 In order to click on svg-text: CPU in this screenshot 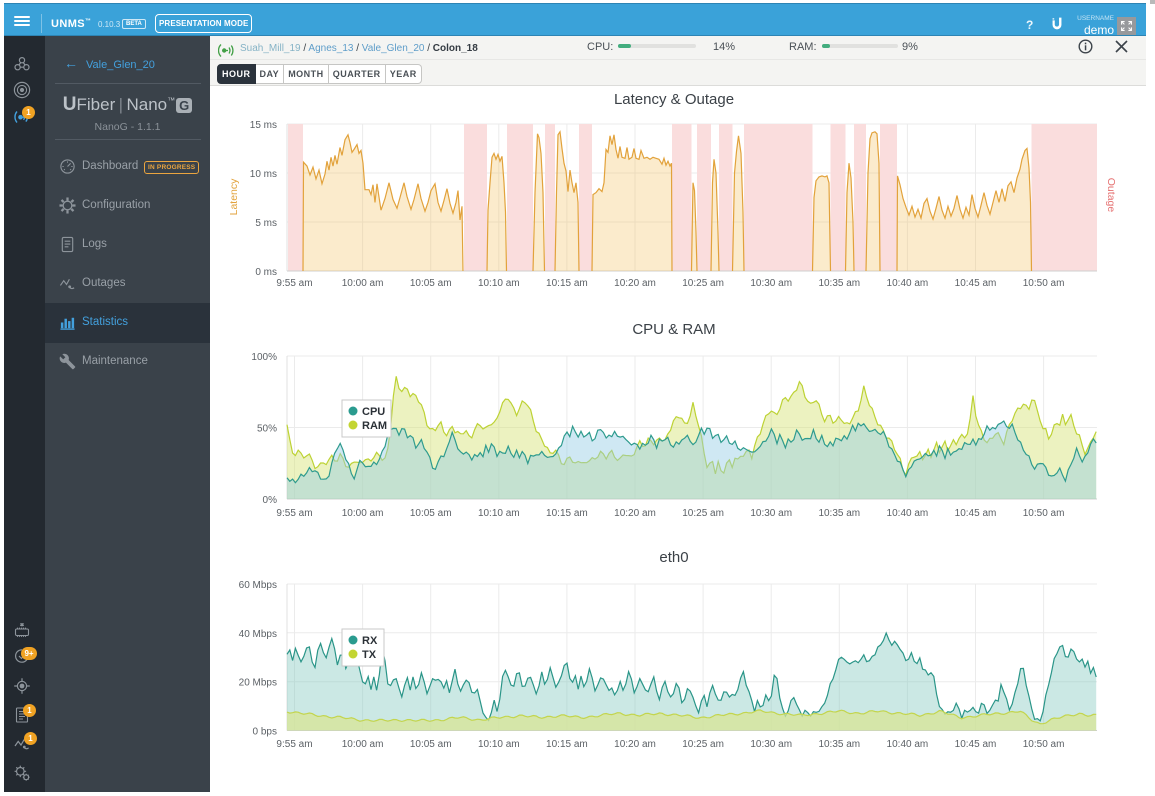, I will do `click(373, 412)`.